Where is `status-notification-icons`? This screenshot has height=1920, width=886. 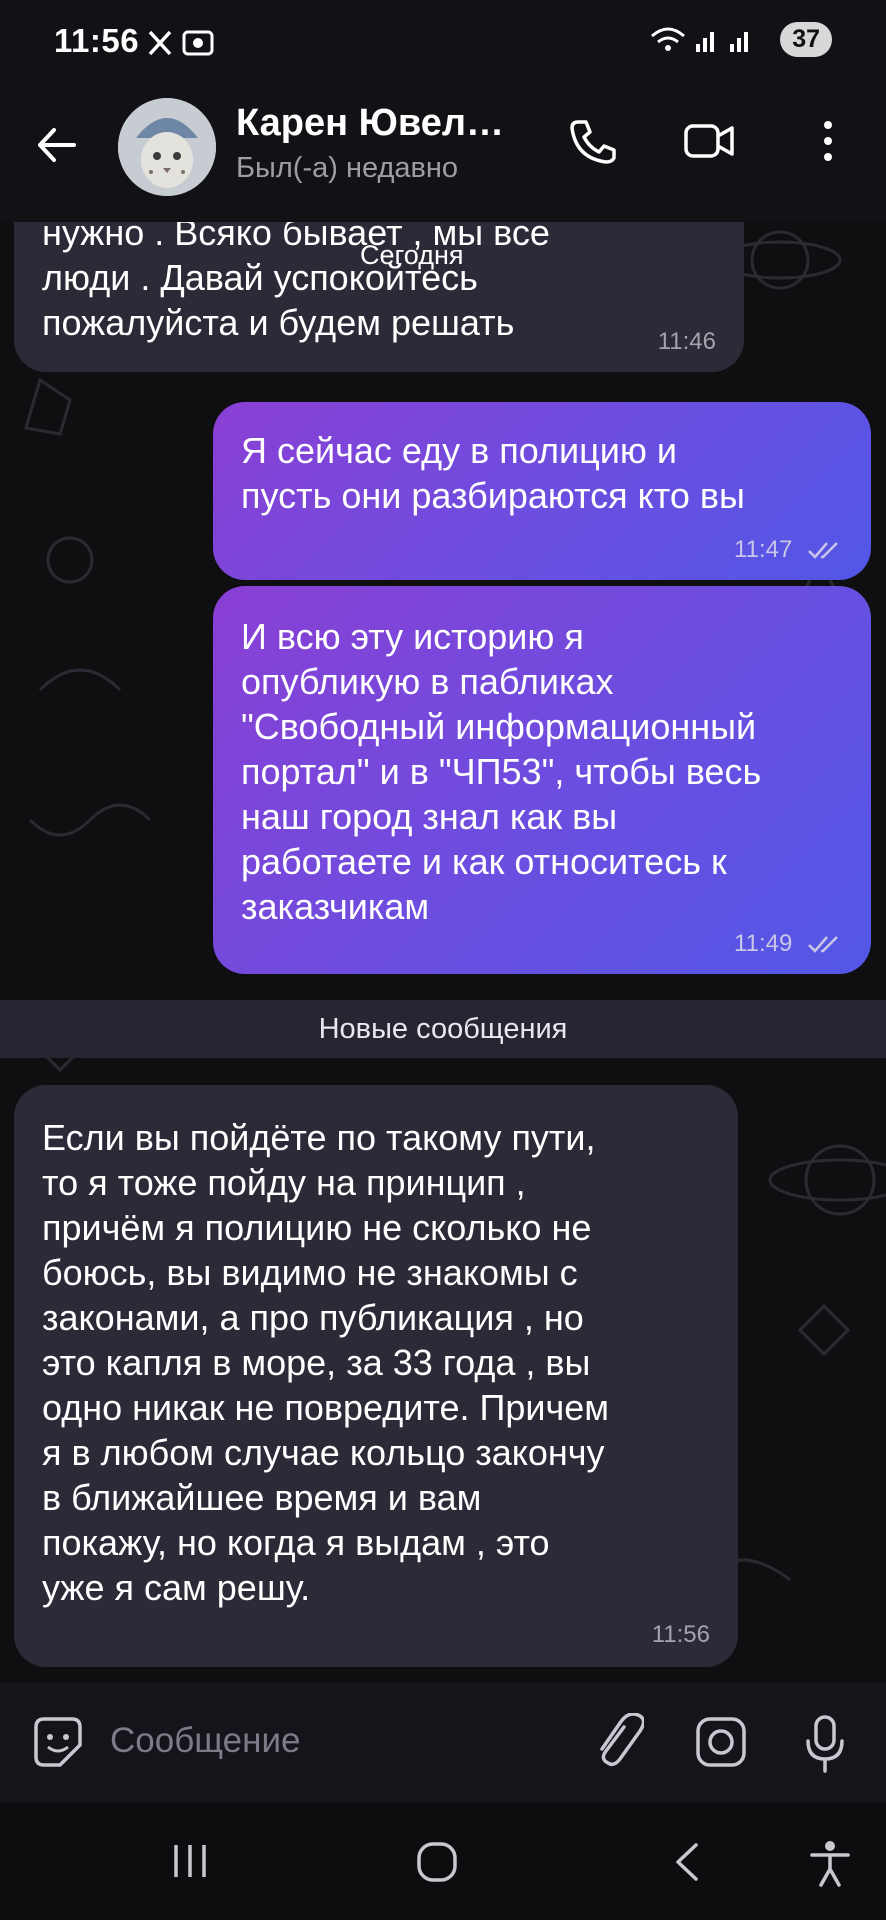 status-notification-icons is located at coordinates (183, 45).